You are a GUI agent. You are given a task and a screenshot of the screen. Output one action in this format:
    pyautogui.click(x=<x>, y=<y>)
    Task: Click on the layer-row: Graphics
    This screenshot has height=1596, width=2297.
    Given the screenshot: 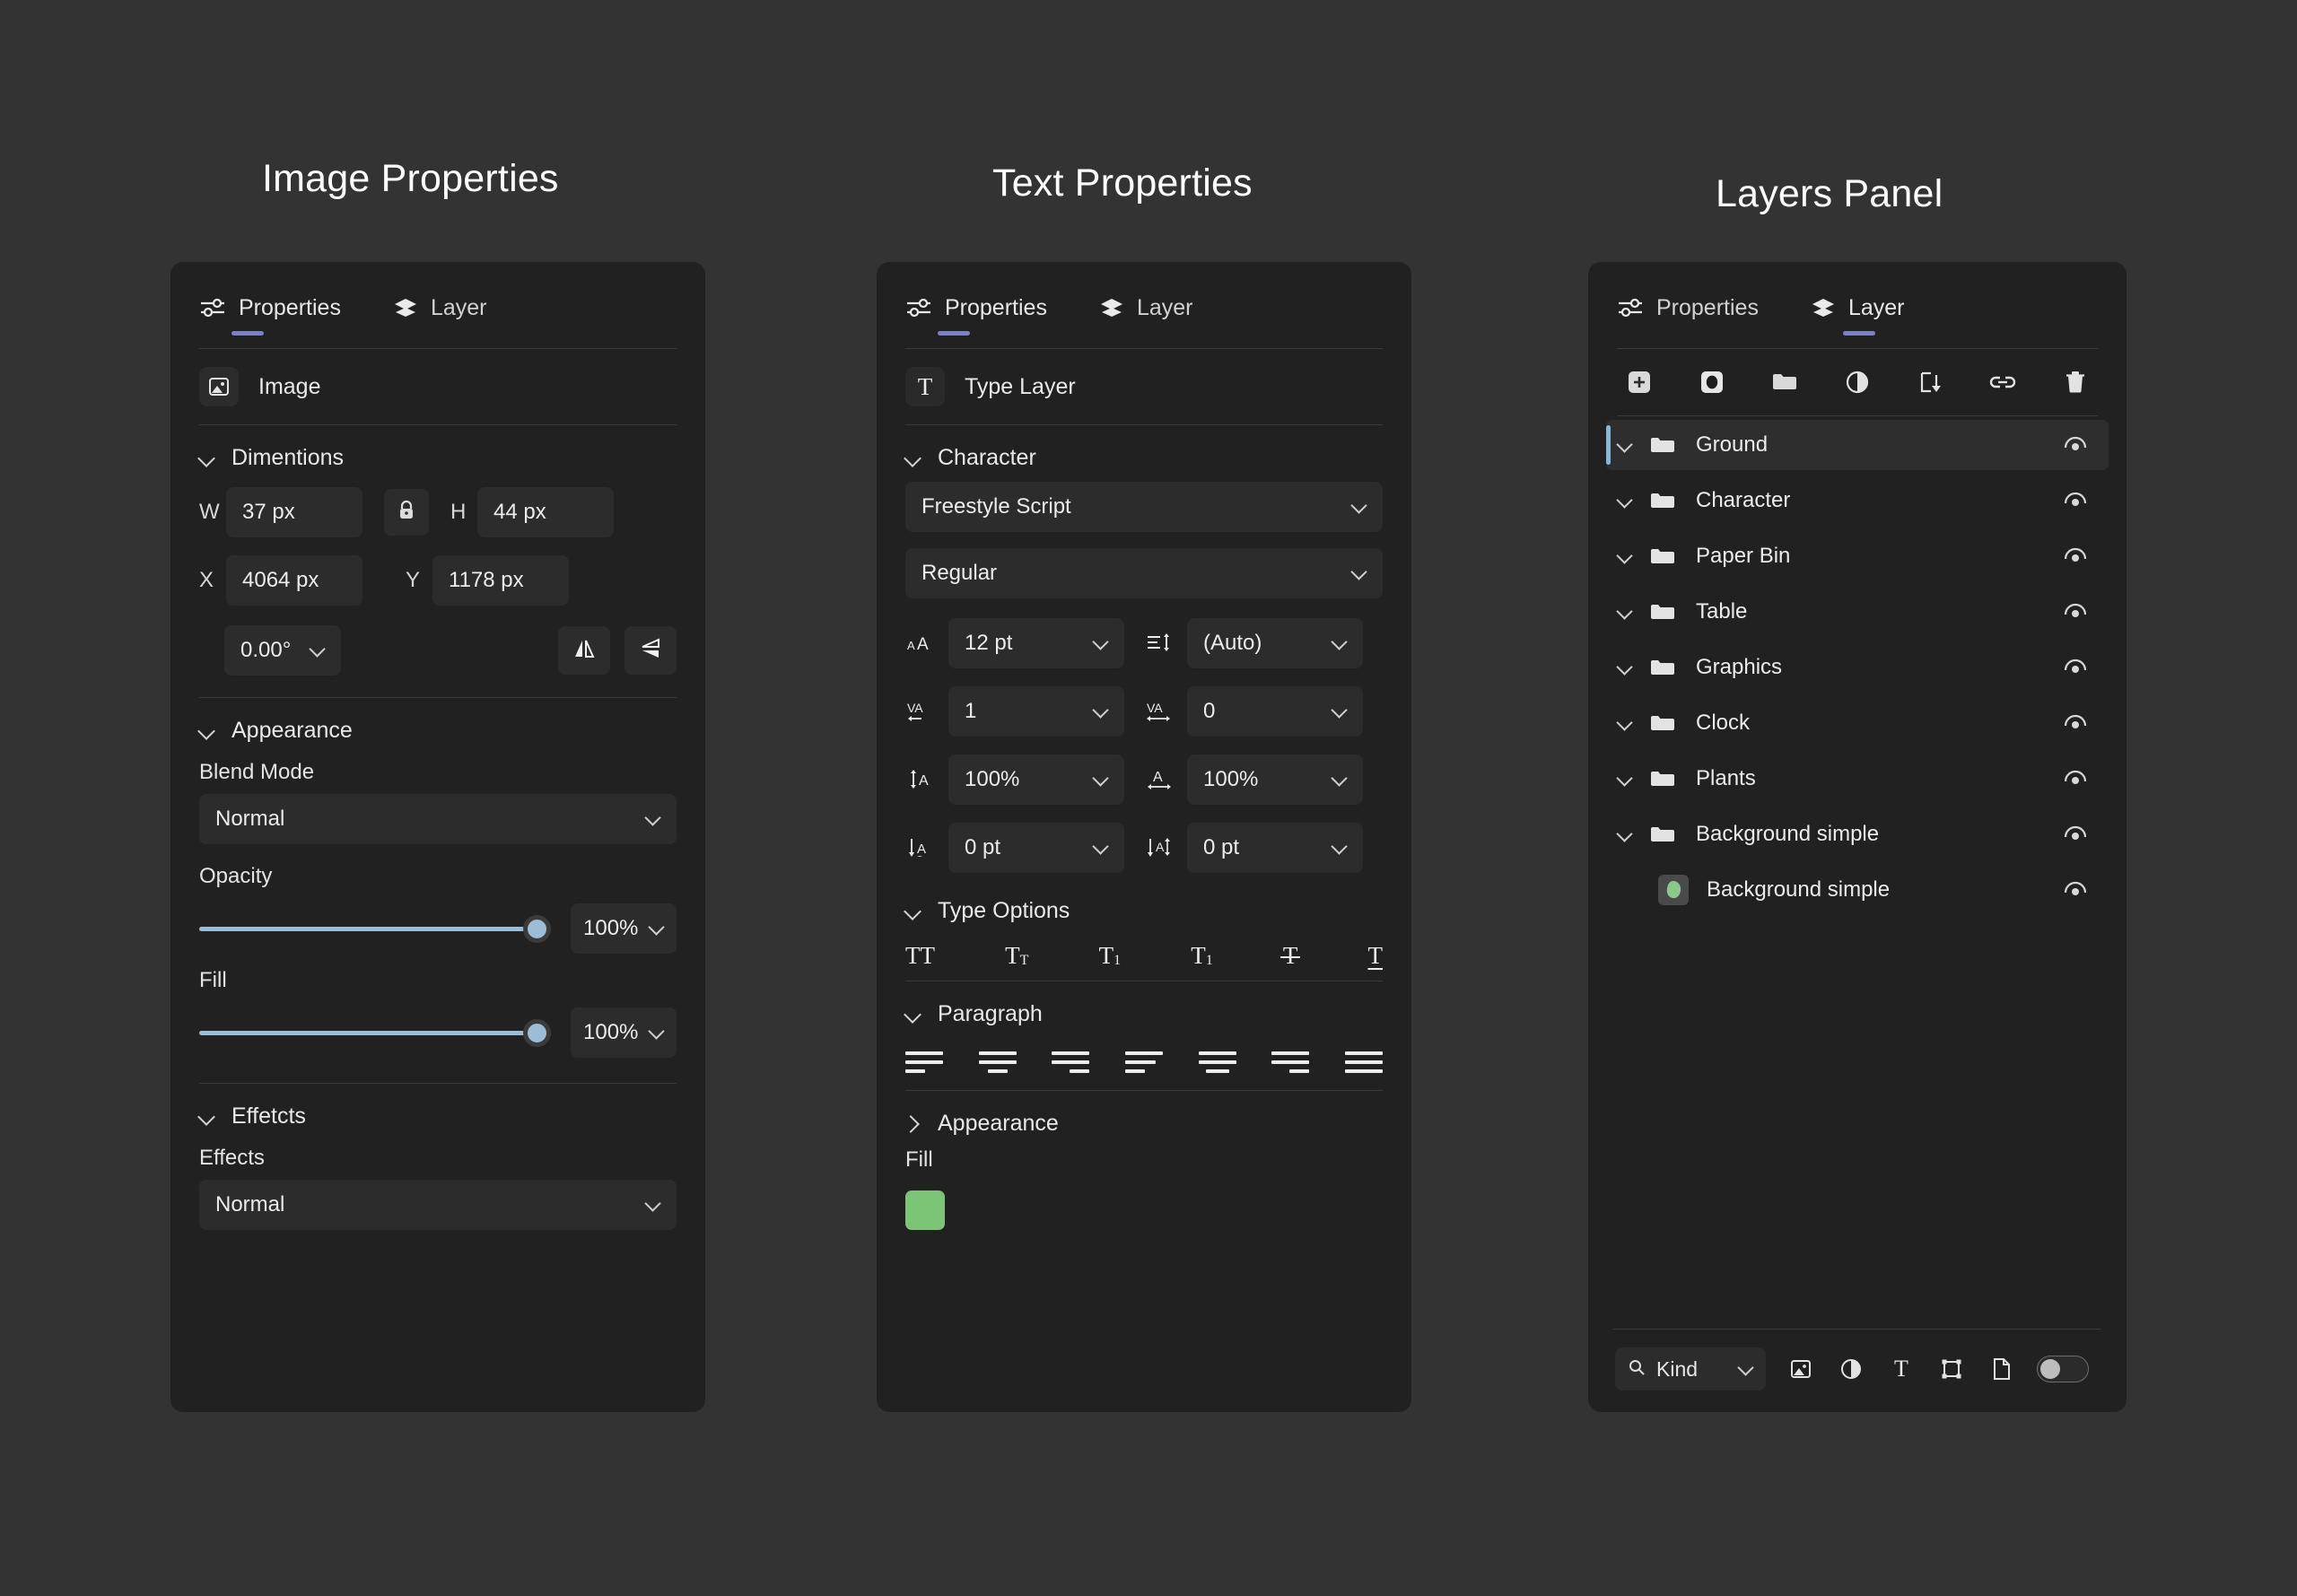 What is the action you would take?
    pyautogui.click(x=1857, y=667)
    